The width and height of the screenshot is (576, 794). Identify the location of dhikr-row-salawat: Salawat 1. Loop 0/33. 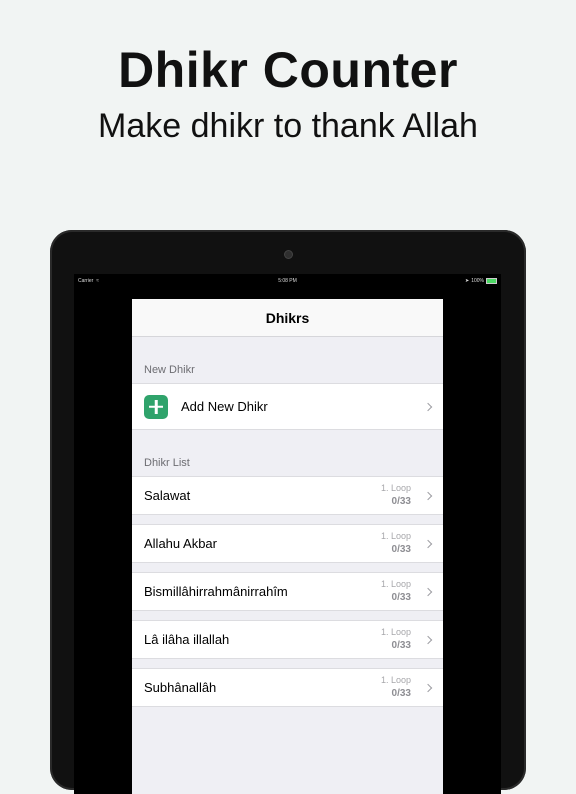
(287, 495).